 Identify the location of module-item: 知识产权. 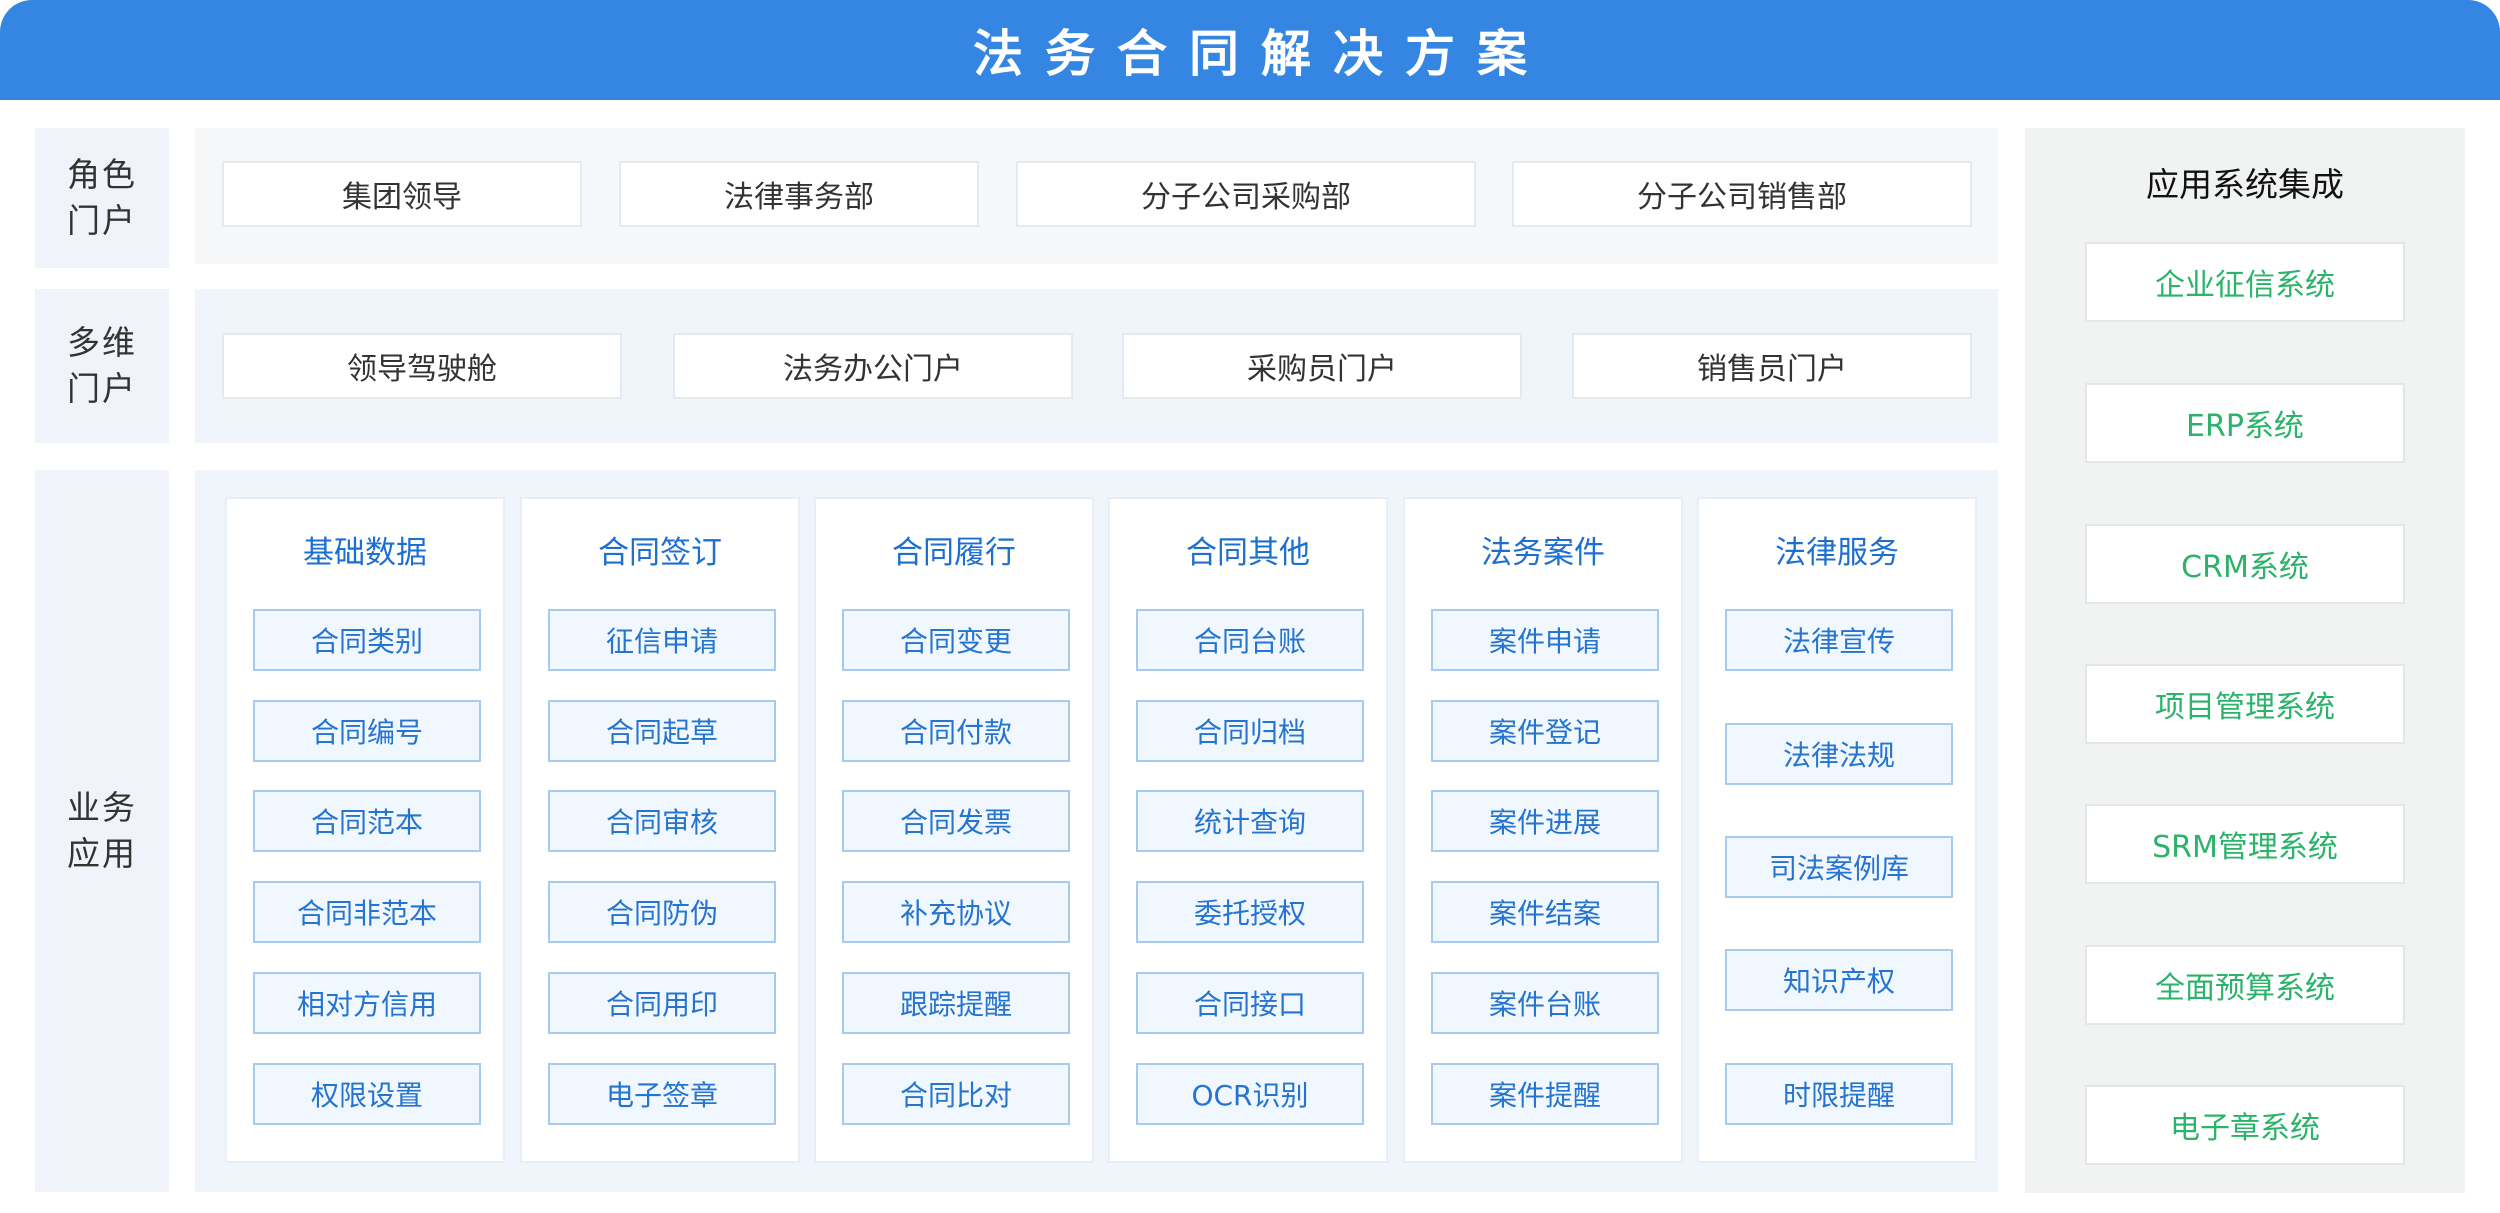
(1839, 980).